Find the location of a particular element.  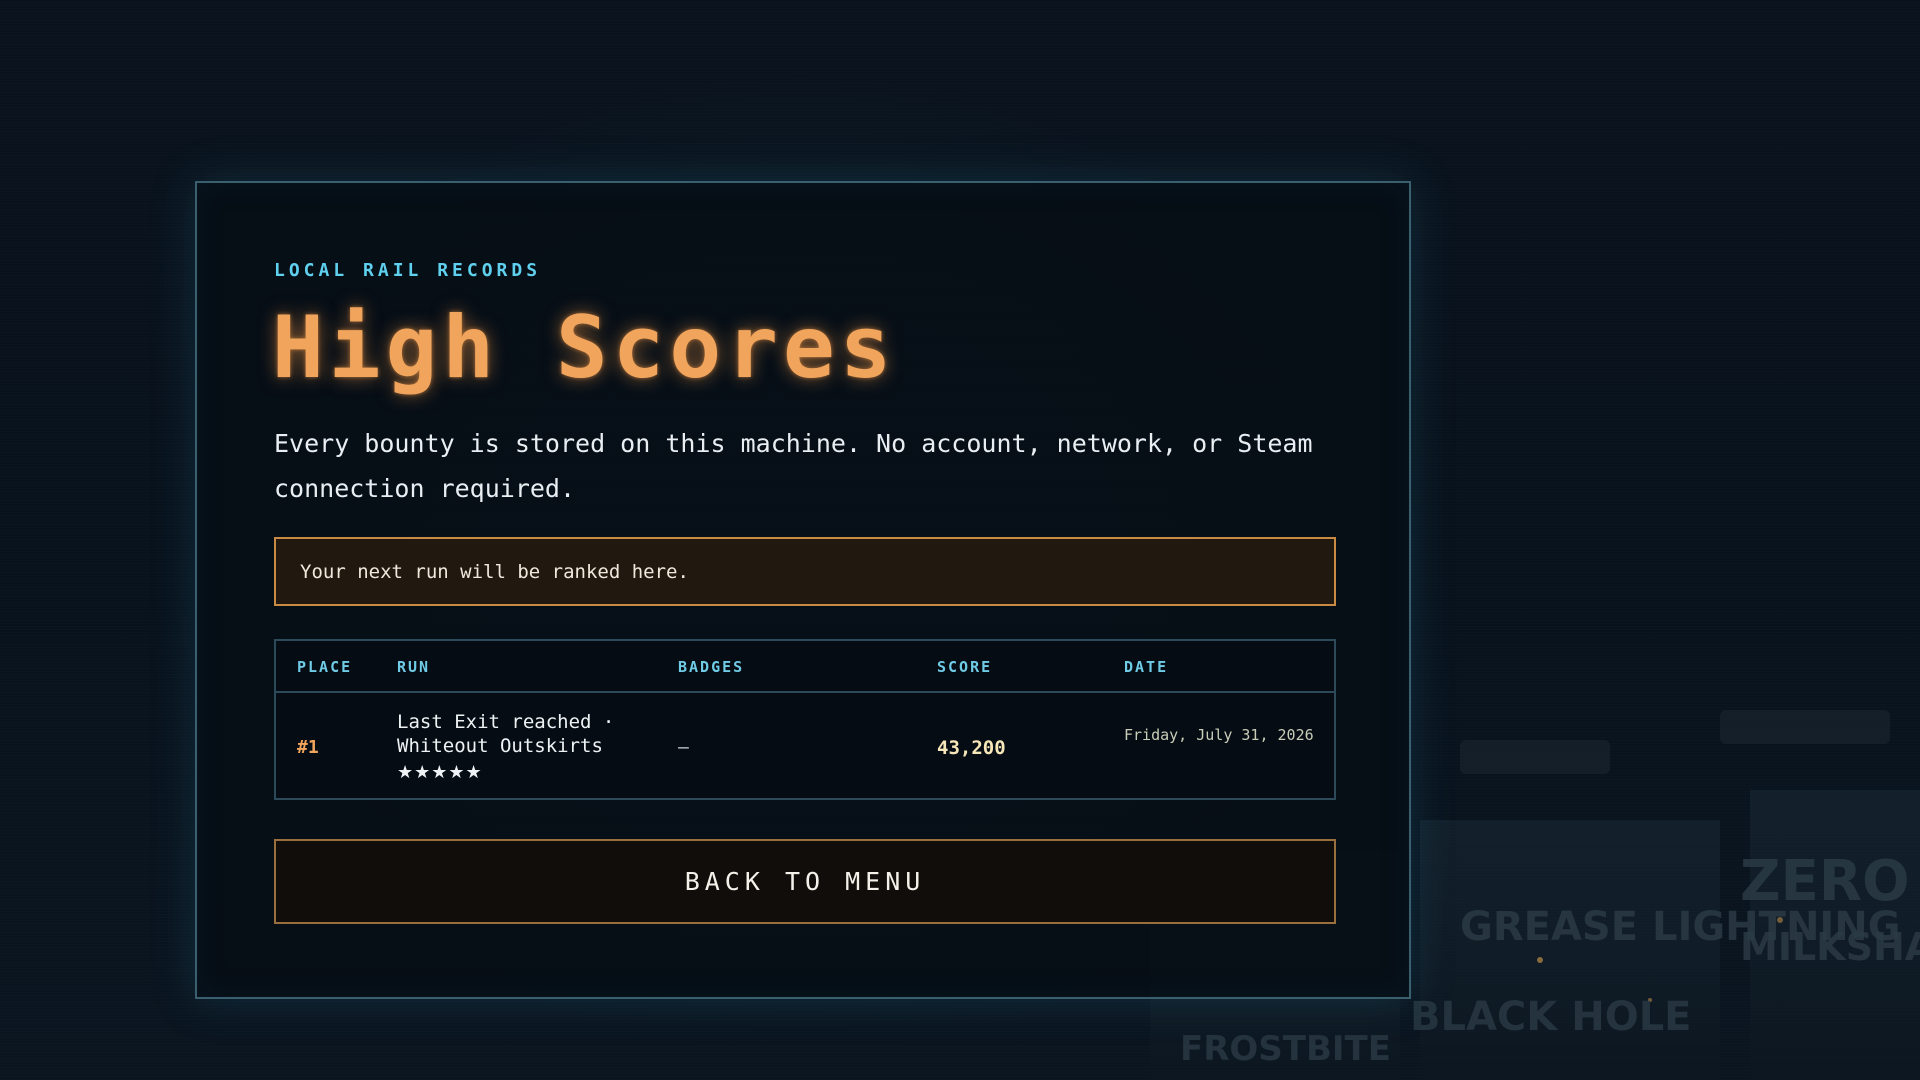

table-header: PLACE RUN BADGES SCORE DATE is located at coordinates (805, 667).